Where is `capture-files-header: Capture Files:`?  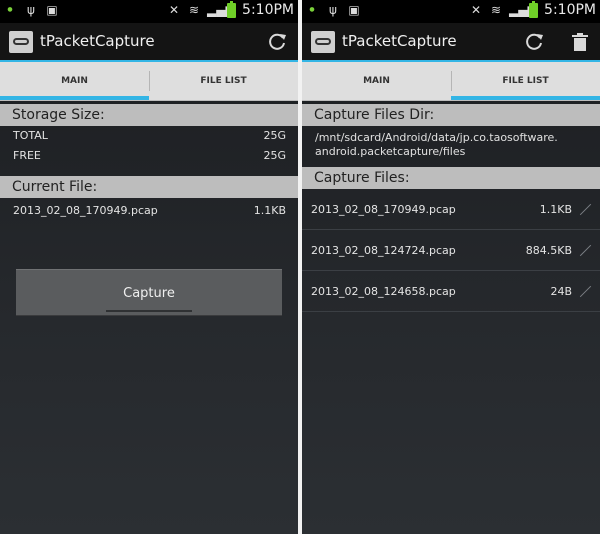
capture-files-header: Capture Files: is located at coordinates (451, 178).